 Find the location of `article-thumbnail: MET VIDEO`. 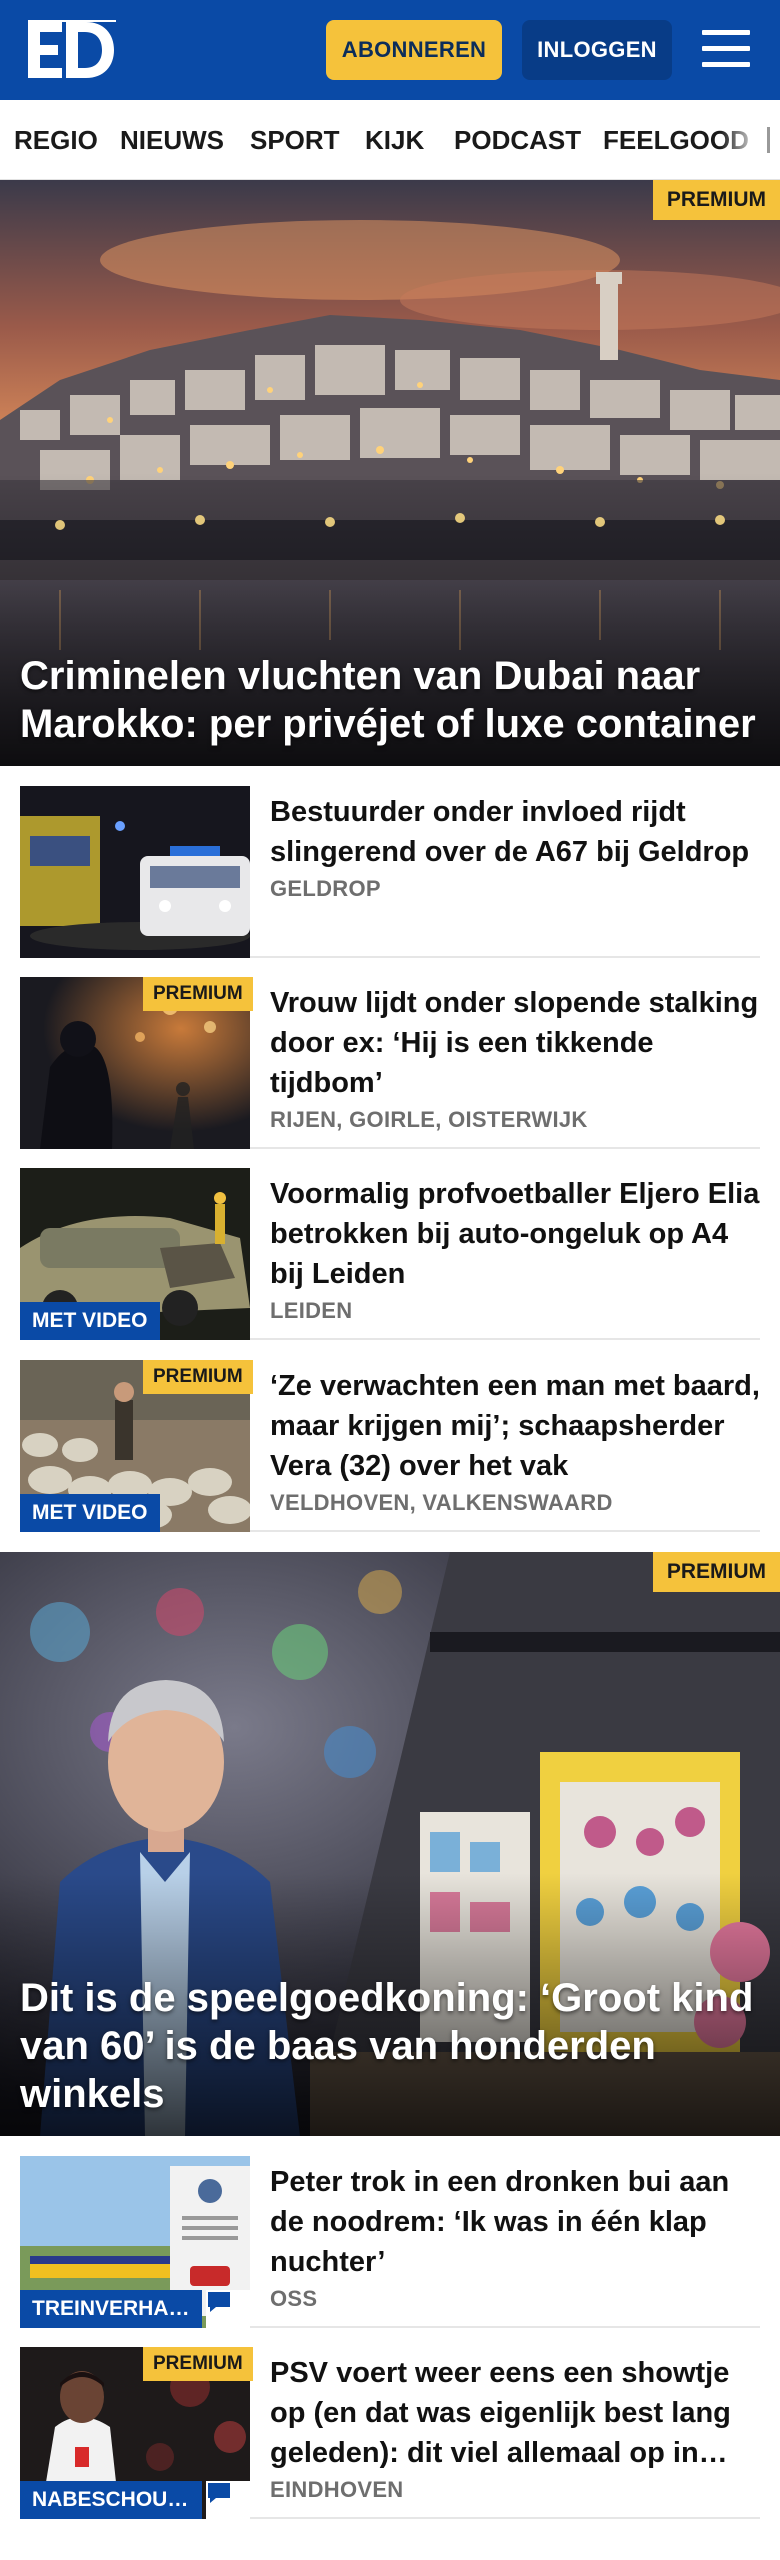

article-thumbnail: MET VIDEO is located at coordinates (135, 1254).